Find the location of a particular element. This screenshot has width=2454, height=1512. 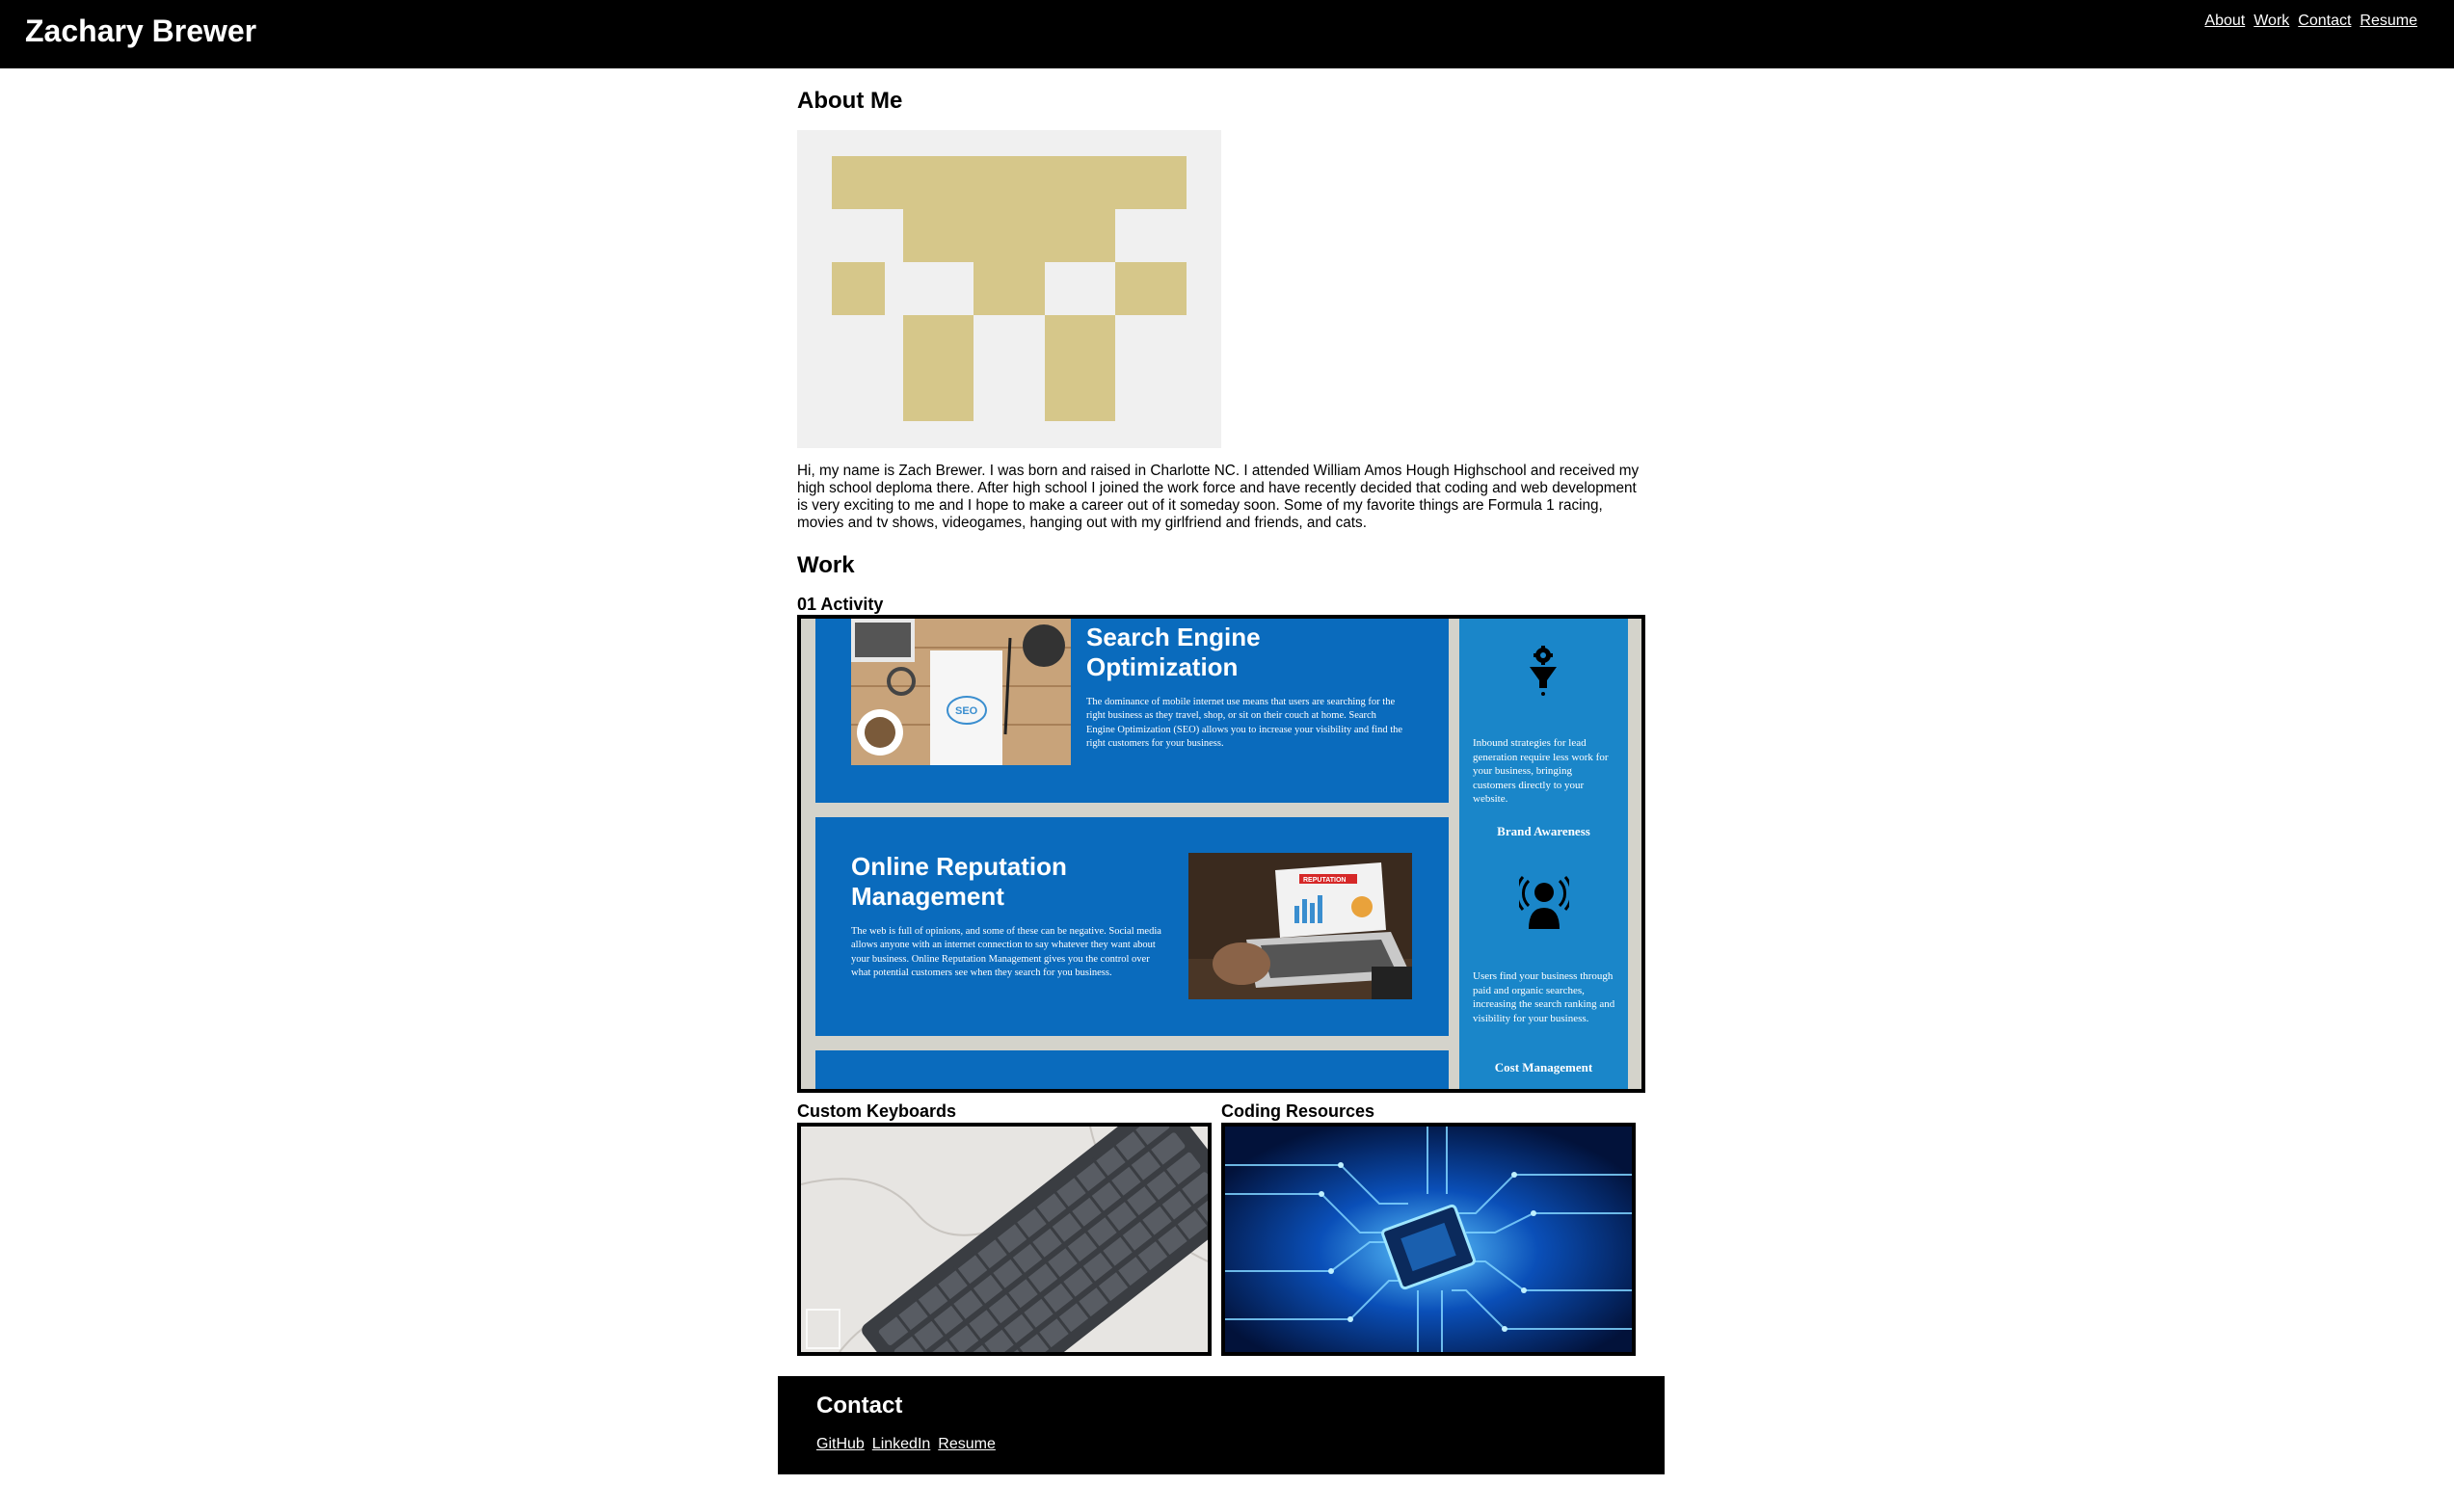

project-card-coding-resources is located at coordinates (1428, 1239).